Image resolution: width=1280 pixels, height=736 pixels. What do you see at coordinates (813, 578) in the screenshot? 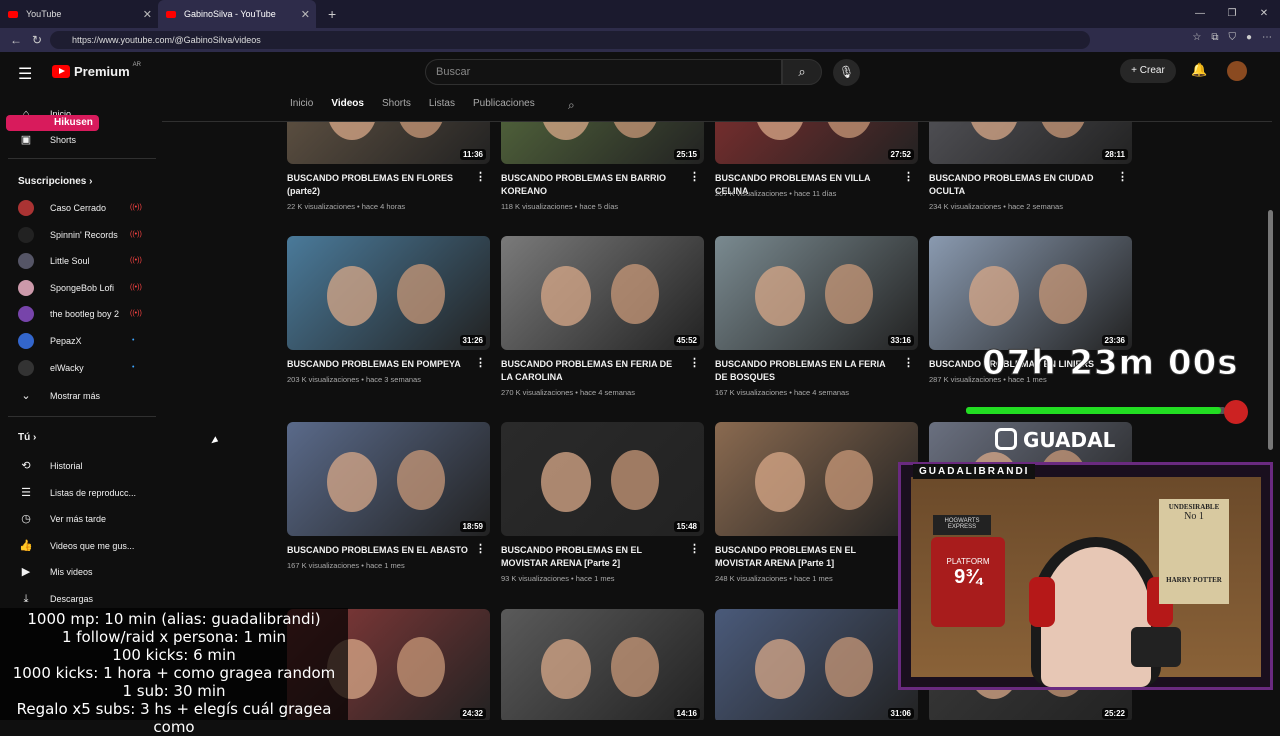
I see `video-age: hace 1 mes` at bounding box center [813, 578].